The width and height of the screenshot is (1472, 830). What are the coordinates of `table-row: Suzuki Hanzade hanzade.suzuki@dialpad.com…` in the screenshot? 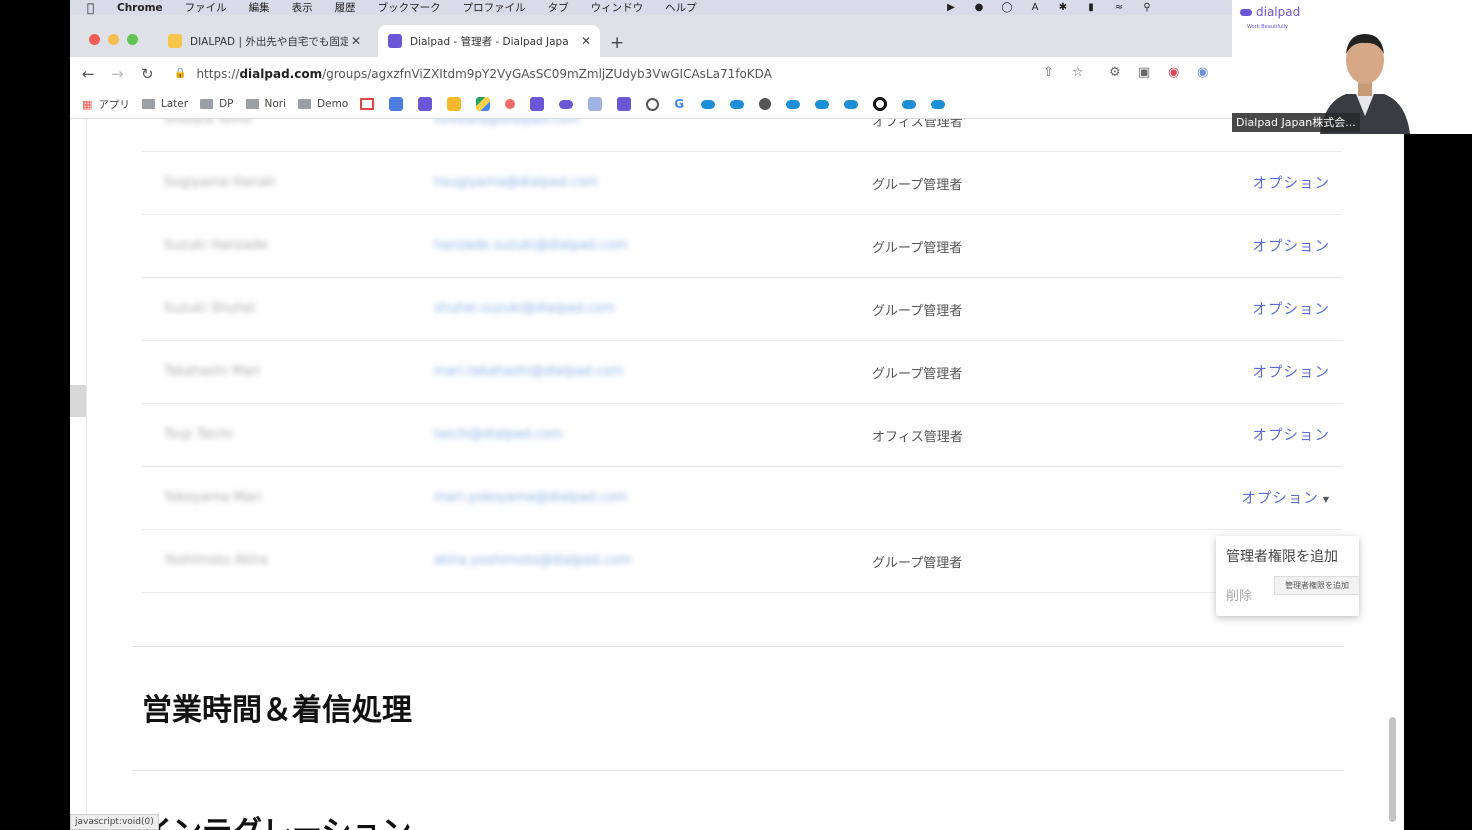 It's located at (742, 246).